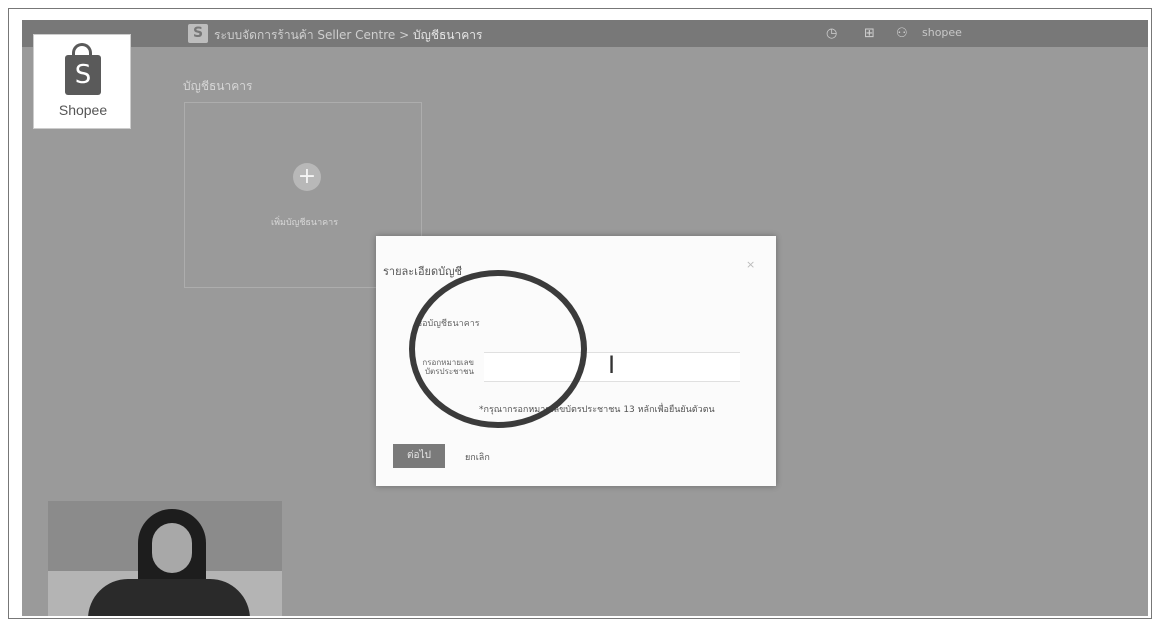  What do you see at coordinates (750, 264) in the screenshot?
I see `close-icon: ×` at bounding box center [750, 264].